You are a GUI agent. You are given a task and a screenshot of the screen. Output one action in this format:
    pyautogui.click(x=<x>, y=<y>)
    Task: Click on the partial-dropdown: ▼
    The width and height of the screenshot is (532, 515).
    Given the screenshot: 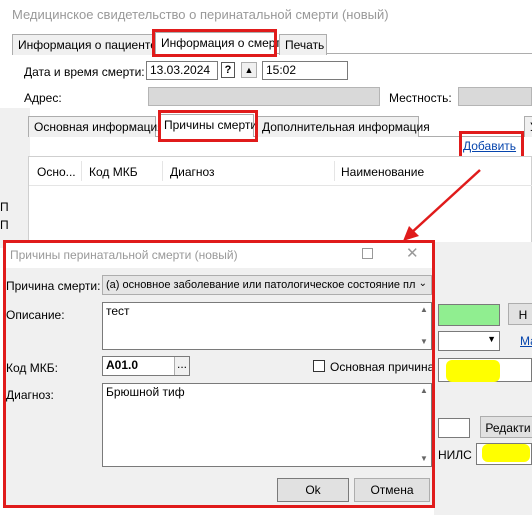 What is the action you would take?
    pyautogui.click(x=469, y=341)
    